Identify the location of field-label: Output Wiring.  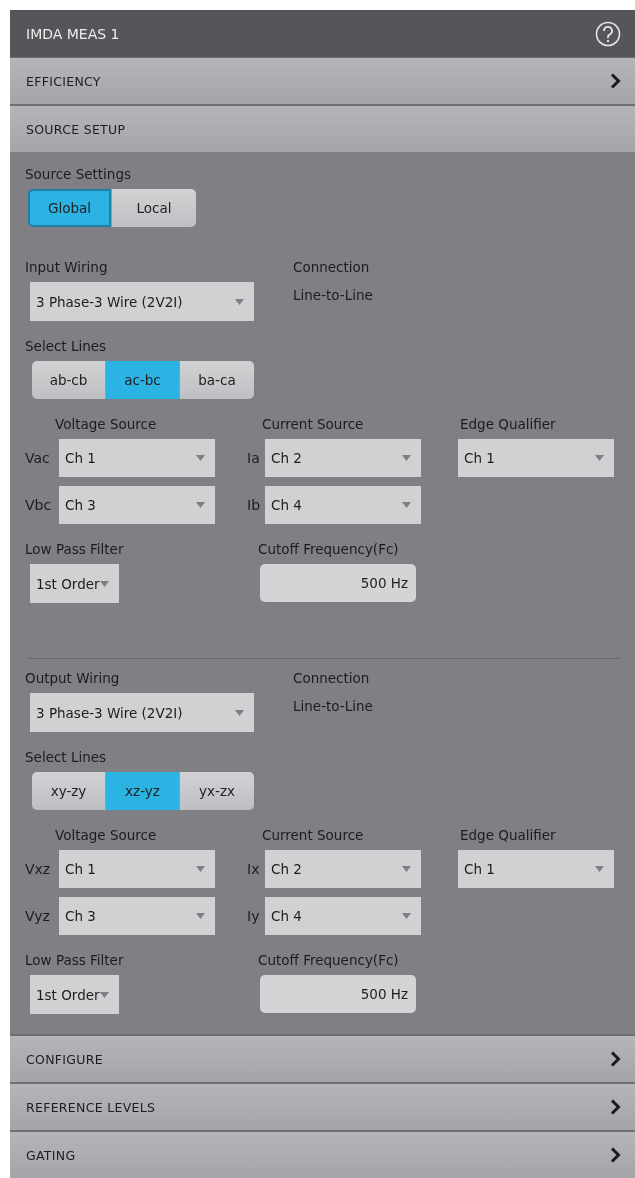
(73, 678).